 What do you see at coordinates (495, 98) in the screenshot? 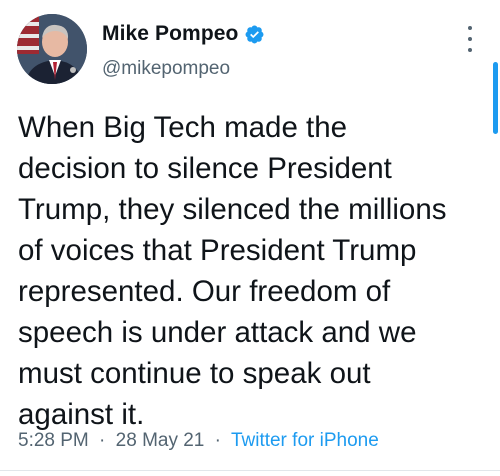
I see `scrollbar-thumb` at bounding box center [495, 98].